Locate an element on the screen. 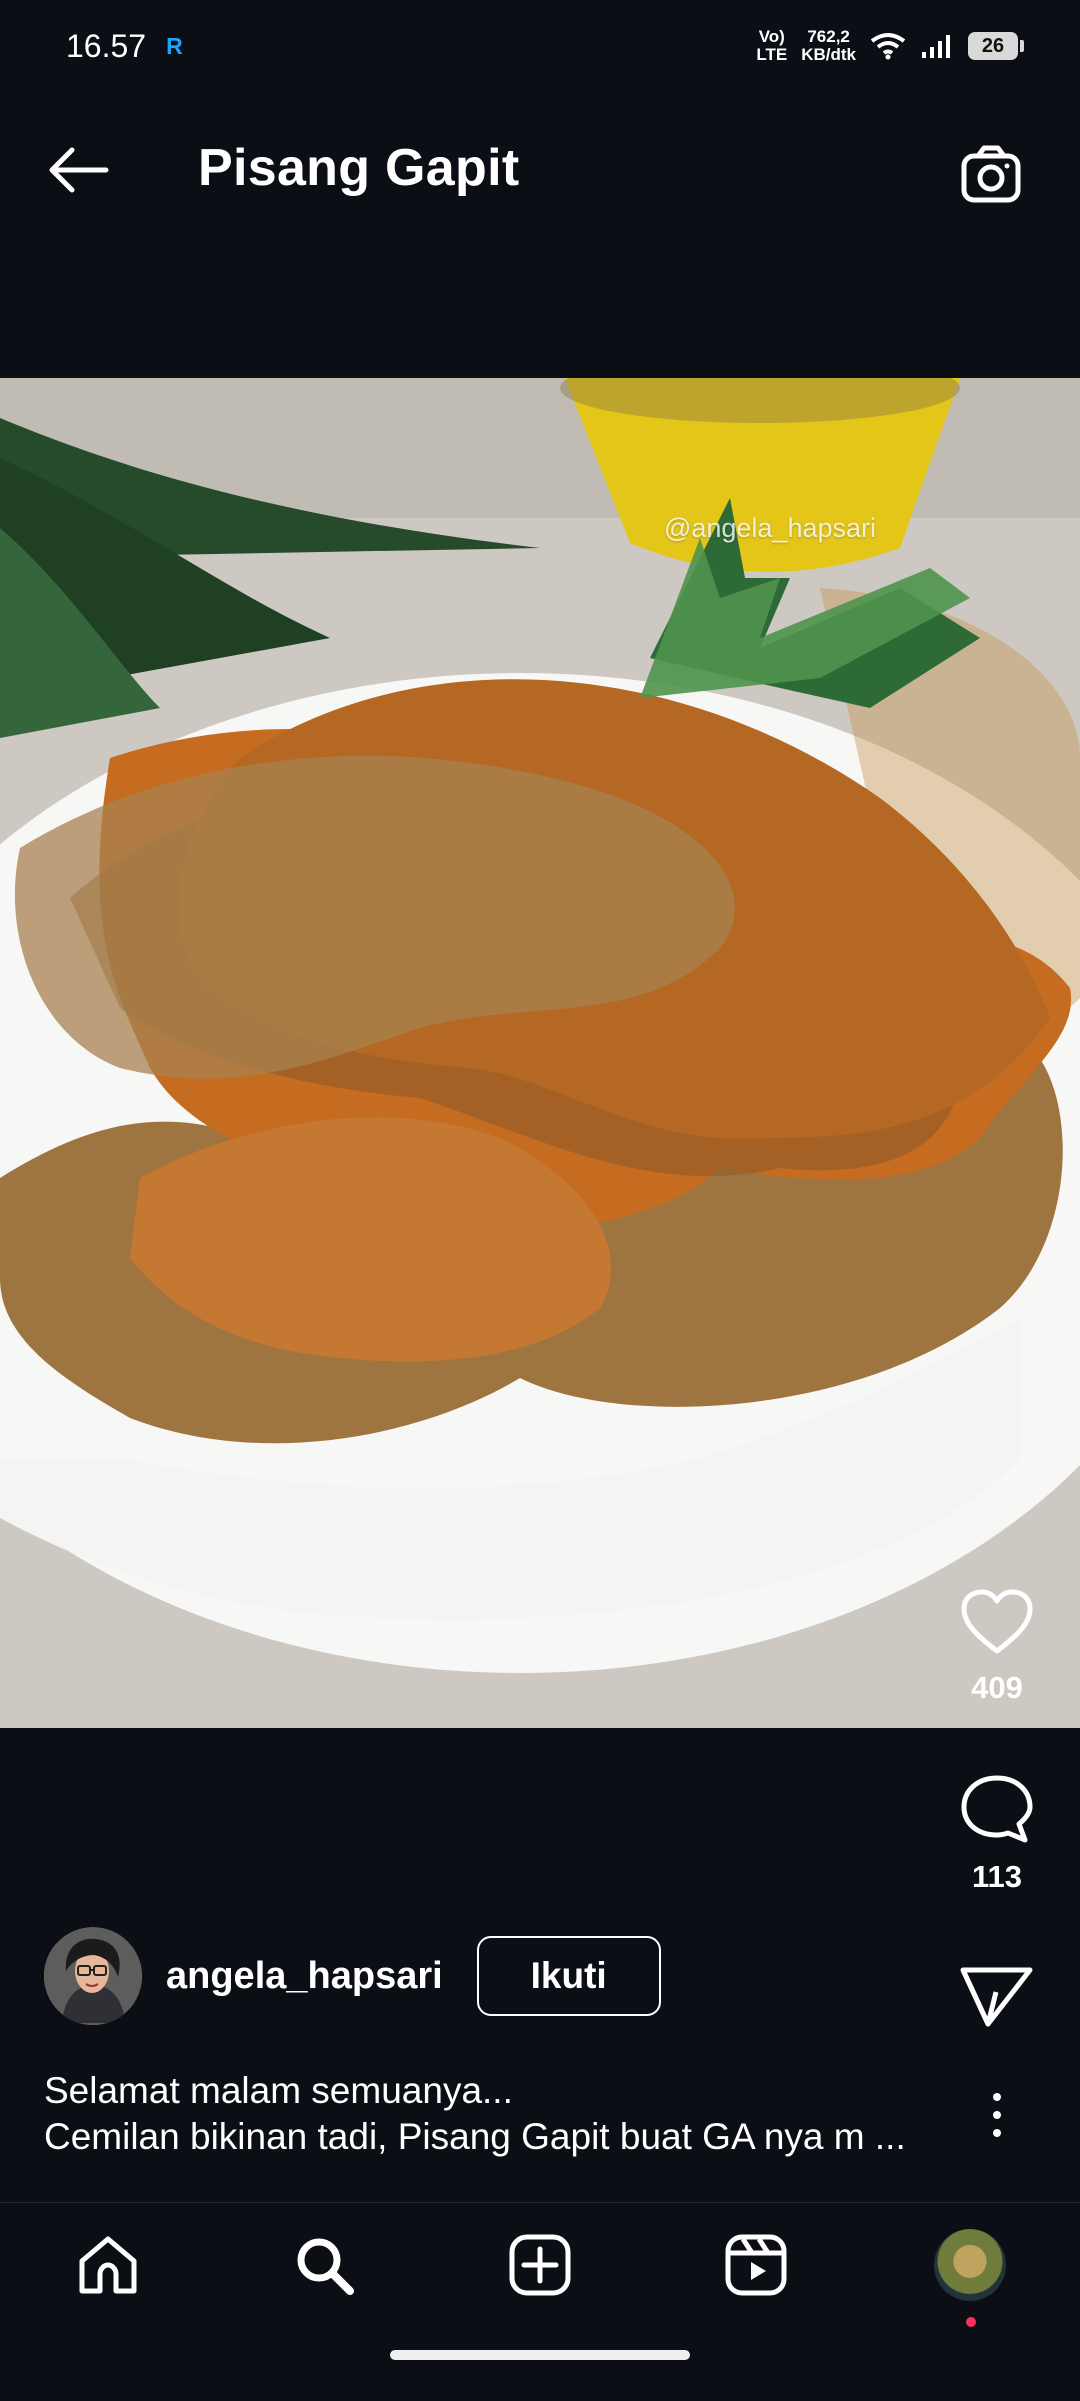 This screenshot has width=1080, height=2401. notification-dot is located at coordinates (971, 2322).